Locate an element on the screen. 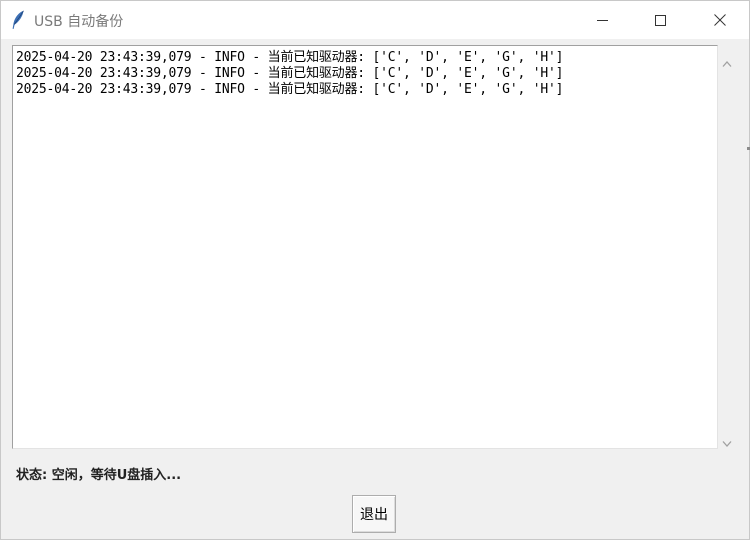 This screenshot has height=540, width=750. scroll-down-icon is located at coordinates (727, 440).